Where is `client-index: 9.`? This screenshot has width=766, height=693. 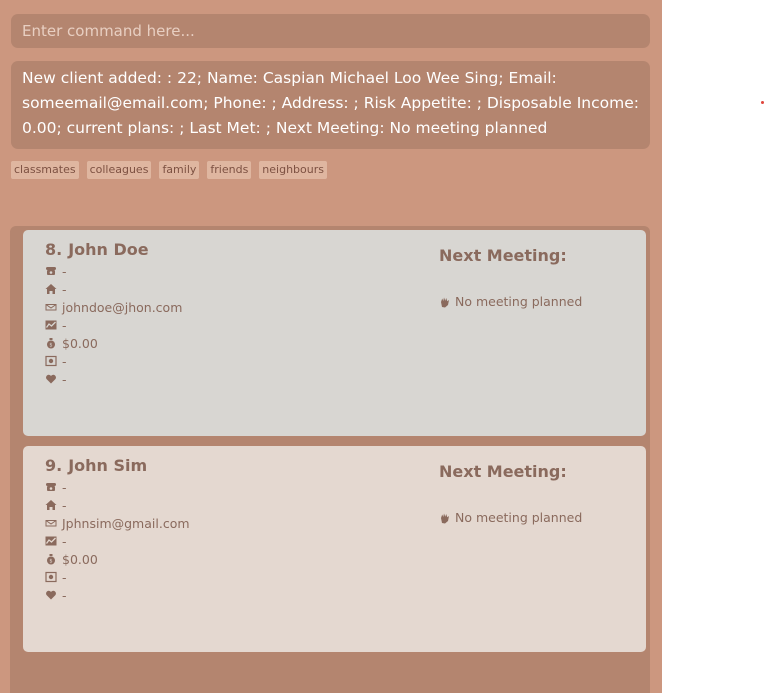 client-index: 9. is located at coordinates (54, 465).